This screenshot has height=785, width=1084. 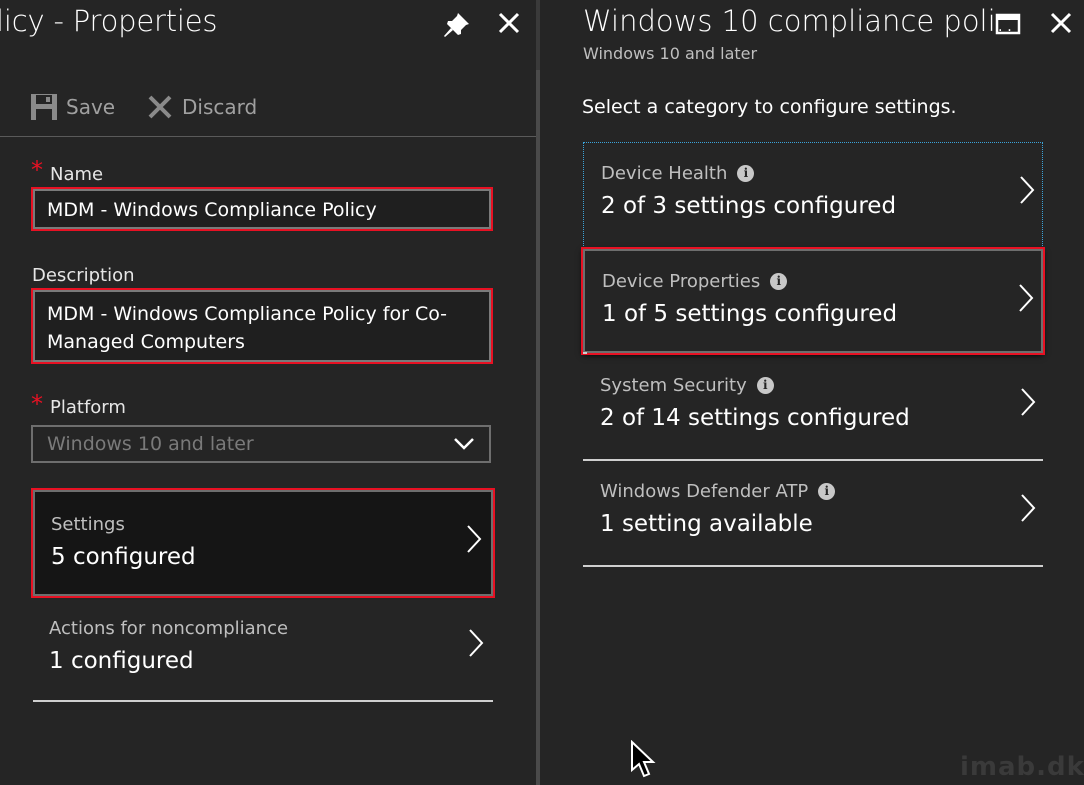 What do you see at coordinates (109, 21) in the screenshot?
I see `blade-title: licy - Properties` at bounding box center [109, 21].